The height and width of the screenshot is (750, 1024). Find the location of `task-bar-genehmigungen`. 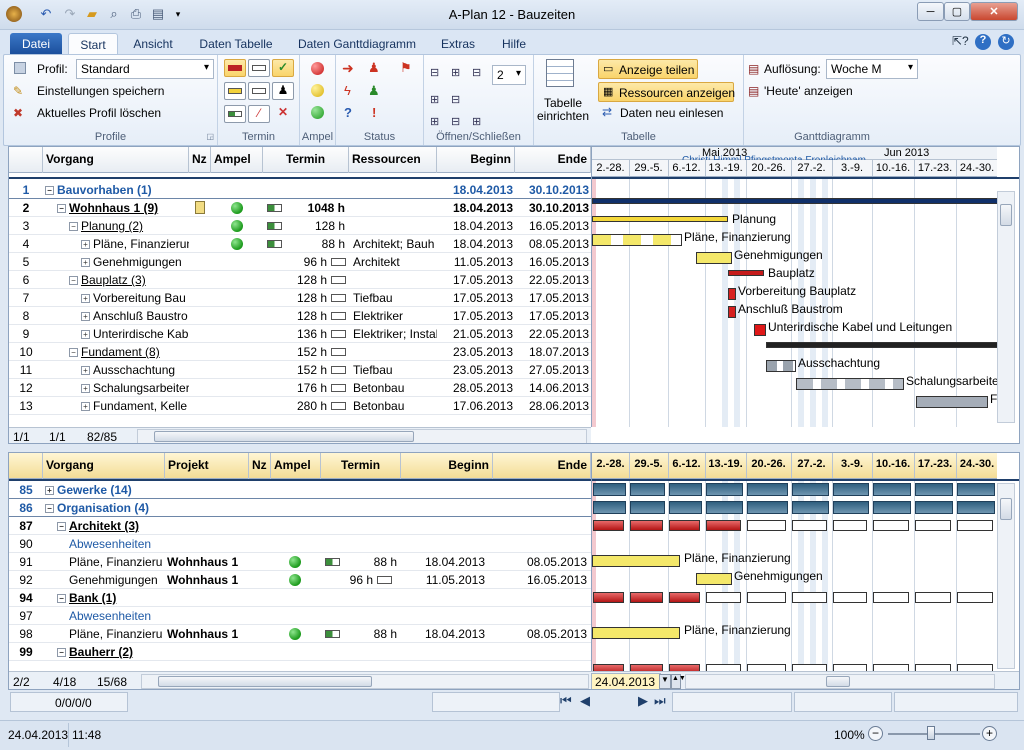

task-bar-genehmigungen is located at coordinates (714, 258).